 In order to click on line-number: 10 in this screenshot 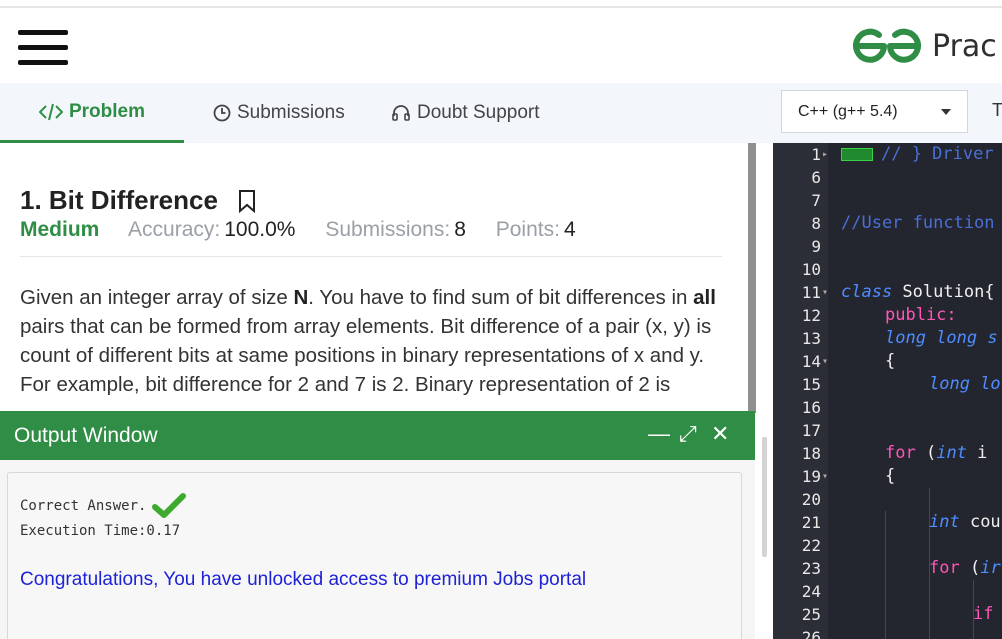, I will do `click(811, 269)`.